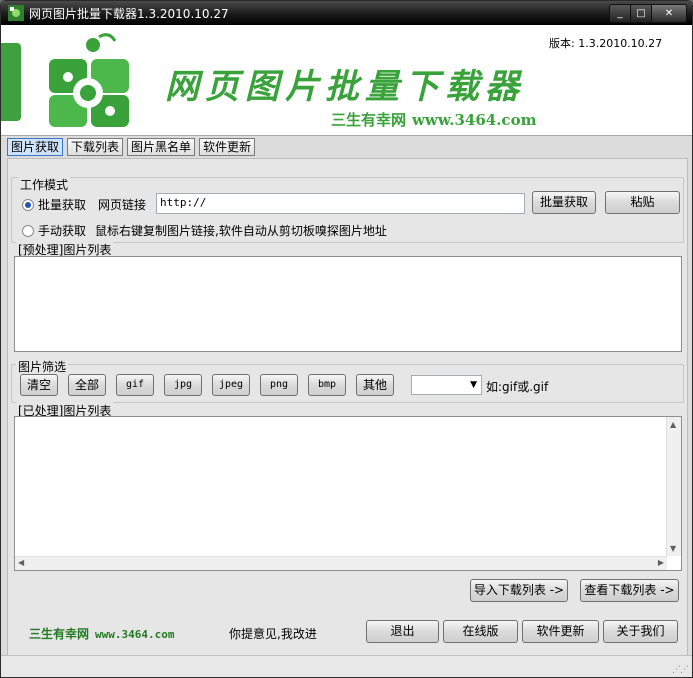  What do you see at coordinates (642, 202) in the screenshot?
I see `paste-button: 粘贴` at bounding box center [642, 202].